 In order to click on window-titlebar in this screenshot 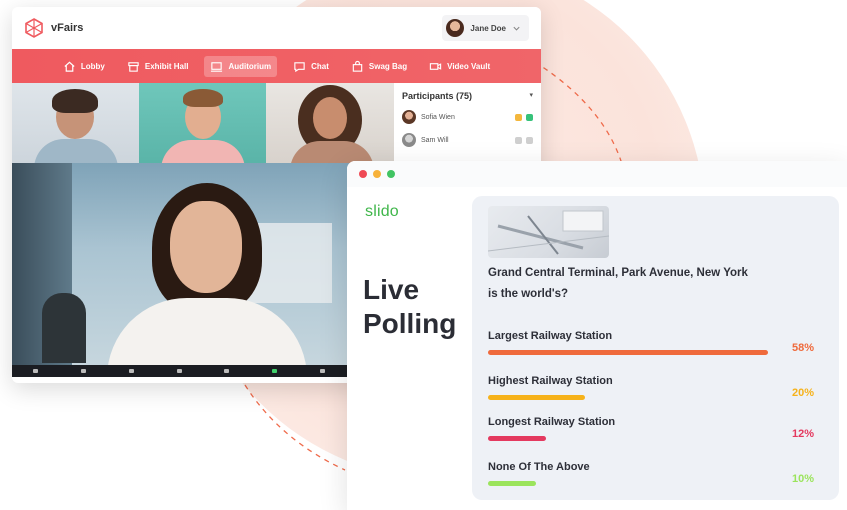, I will do `click(597, 174)`.